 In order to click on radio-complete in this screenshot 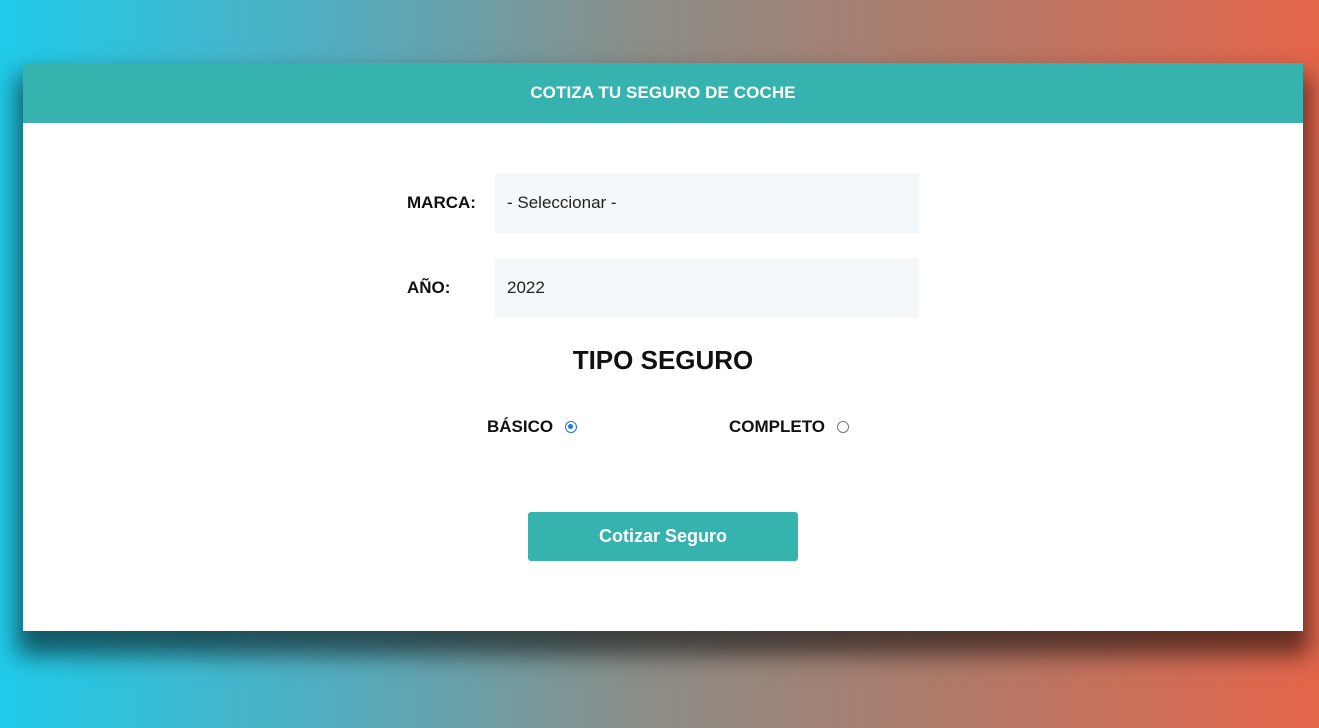, I will do `click(843, 427)`.